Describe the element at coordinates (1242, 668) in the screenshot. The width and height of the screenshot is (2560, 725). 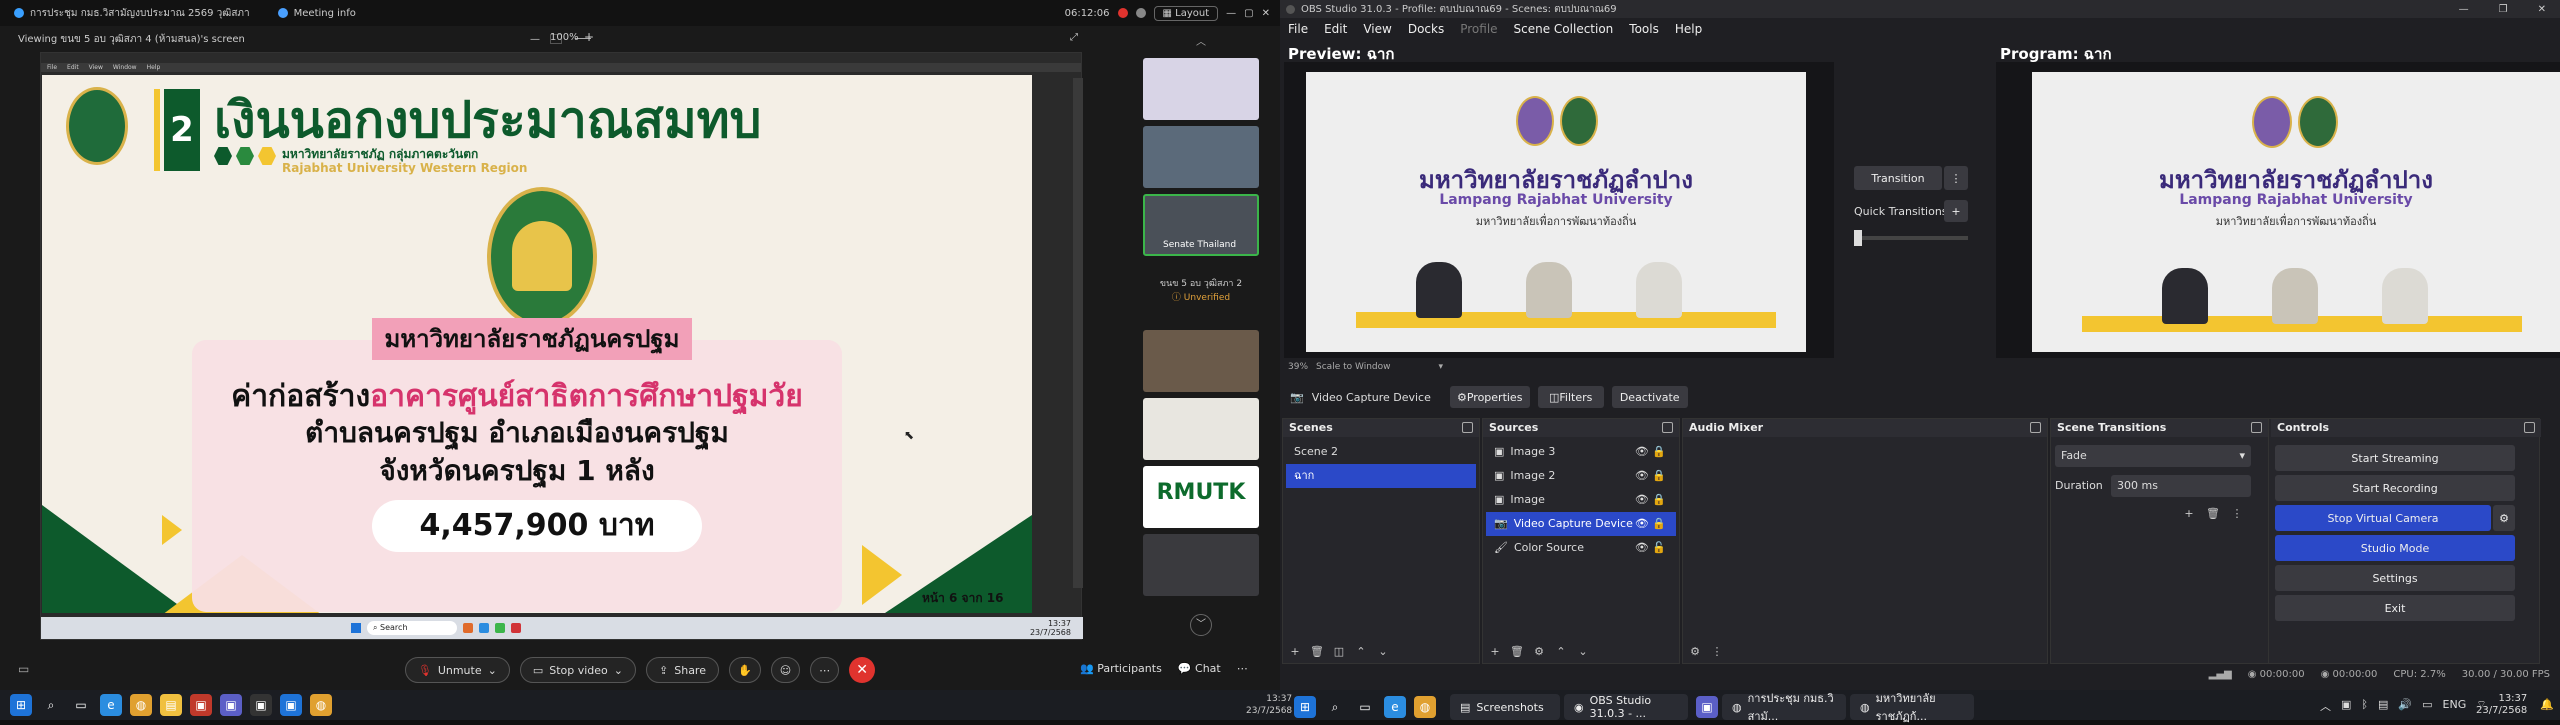
I see `more-panels-icon: ⋯` at that location.